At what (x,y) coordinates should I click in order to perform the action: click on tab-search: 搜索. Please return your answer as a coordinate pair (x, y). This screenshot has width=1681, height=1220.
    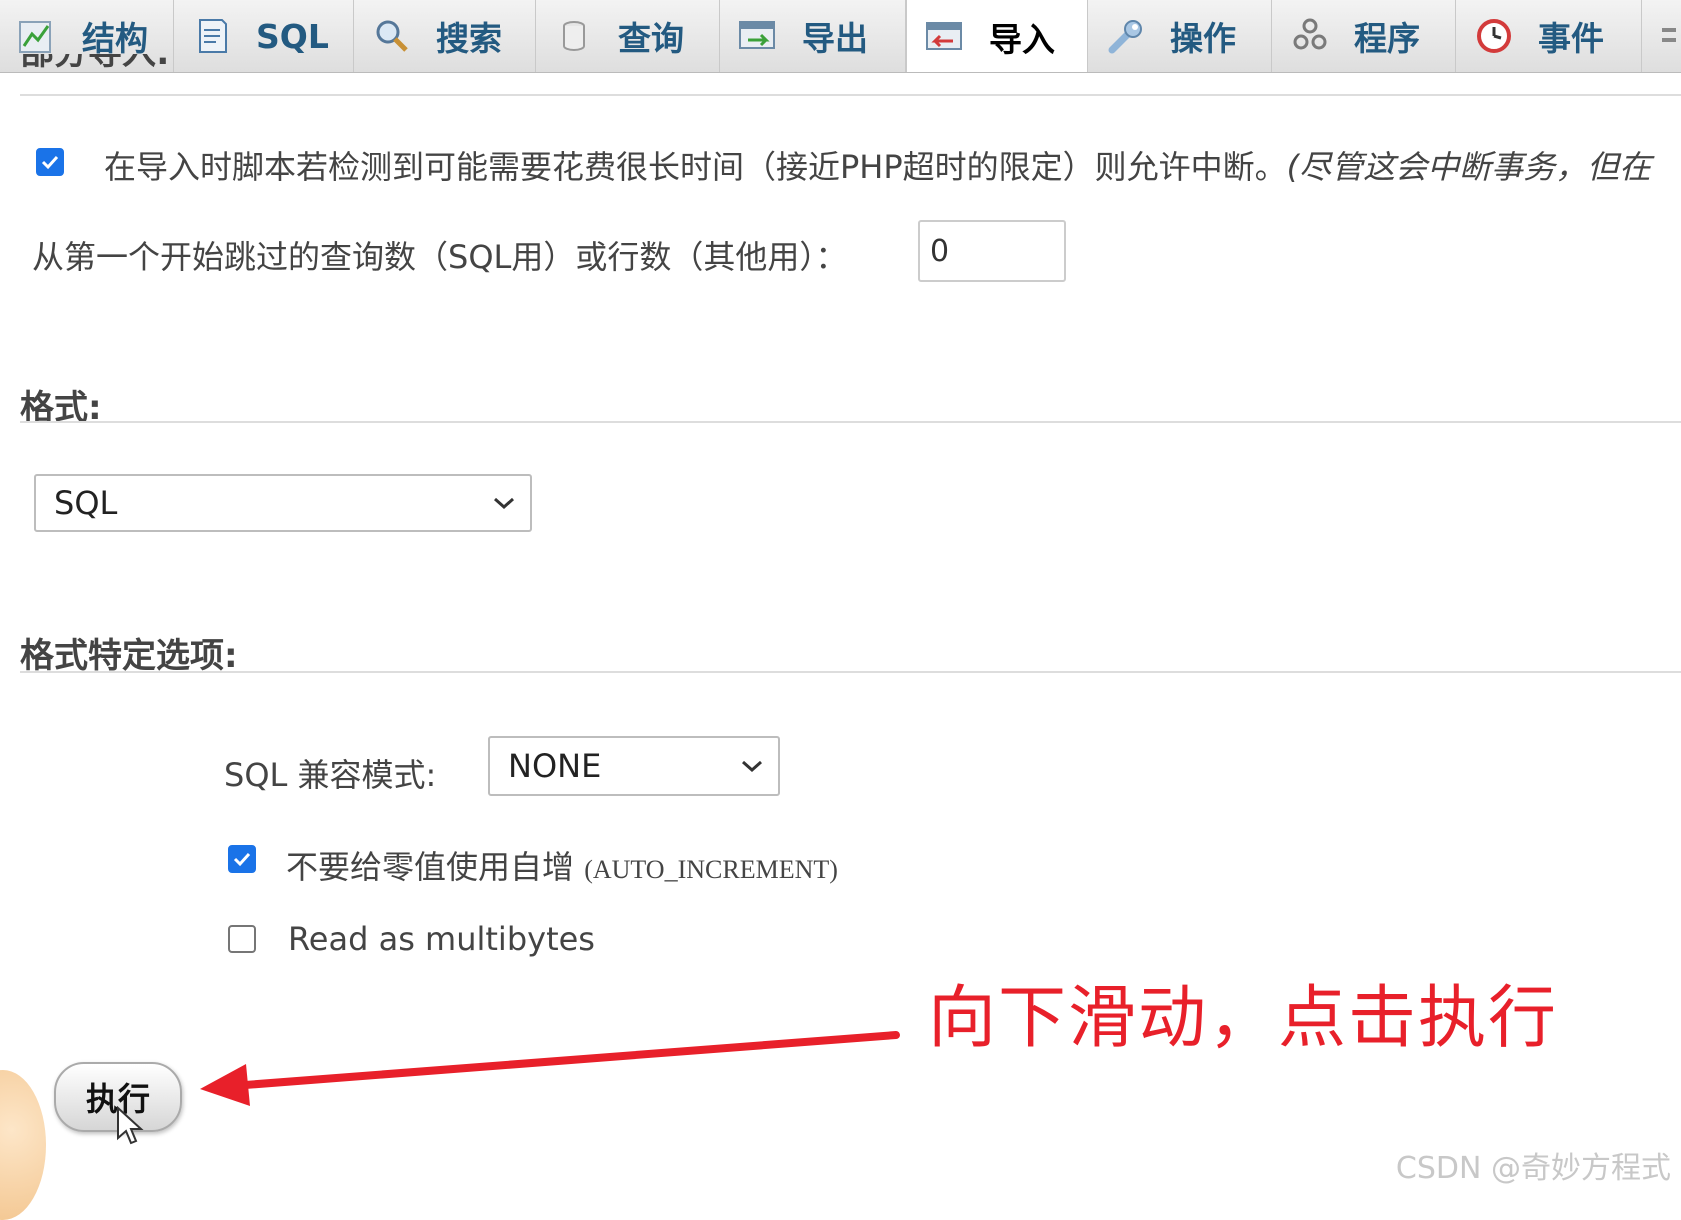
    Looking at the image, I should click on (445, 36).